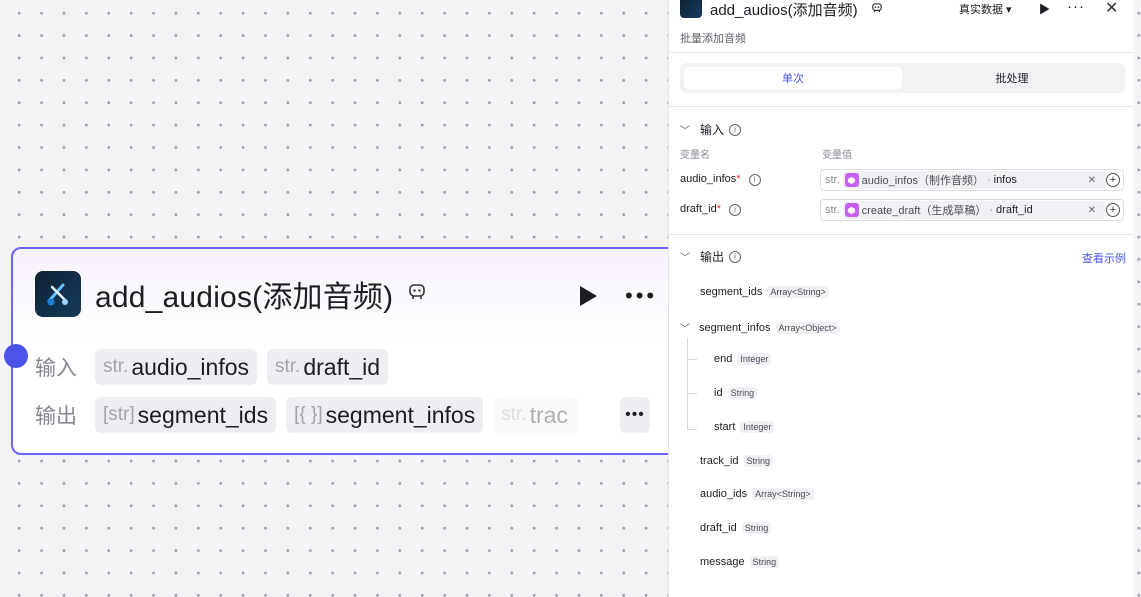  I want to click on run-mode-tabs: 单次 批处理, so click(902, 78).